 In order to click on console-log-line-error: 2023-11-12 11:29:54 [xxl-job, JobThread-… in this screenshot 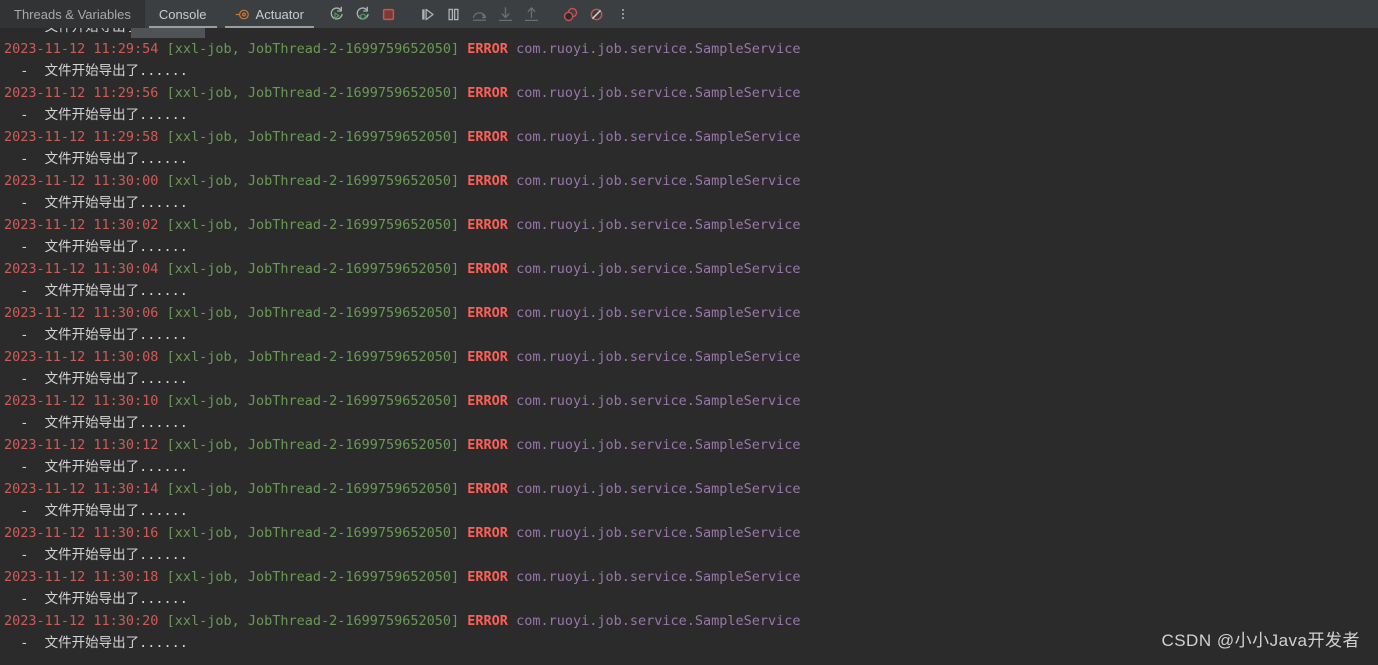, I will do `click(689, 49)`.